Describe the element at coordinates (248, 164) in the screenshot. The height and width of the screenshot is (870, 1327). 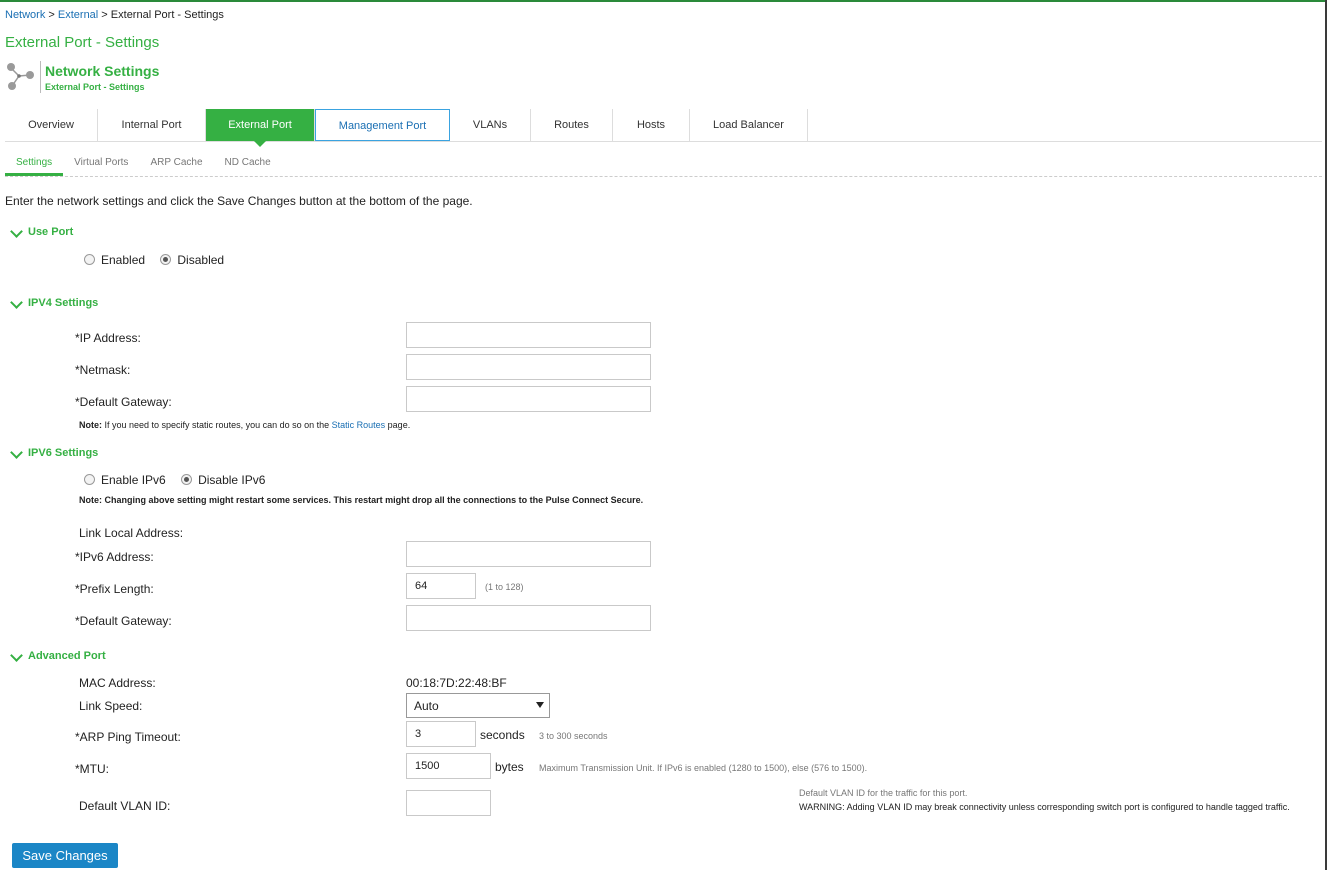
I see `subtab-nd-cache: ND Cache` at that location.